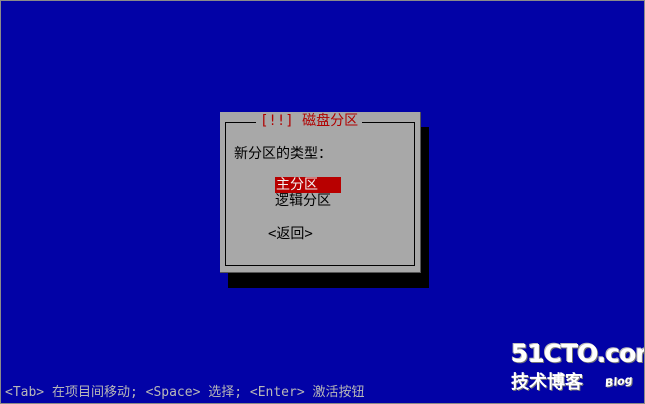  What do you see at coordinates (547, 382) in the screenshot?
I see `watermark-subtitle: 技术博客` at bounding box center [547, 382].